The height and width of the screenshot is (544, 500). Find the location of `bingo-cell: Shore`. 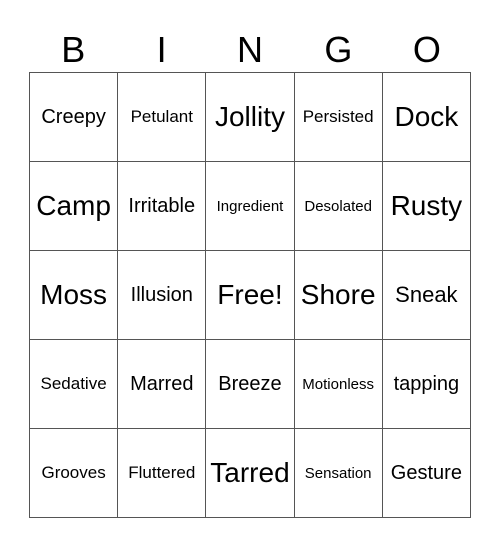

bingo-cell: Shore is located at coordinates (338, 295).